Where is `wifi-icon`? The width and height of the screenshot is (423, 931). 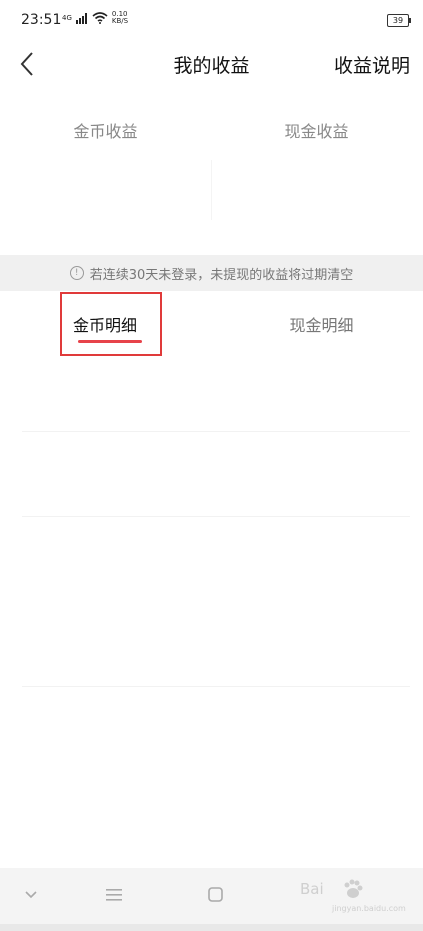 wifi-icon is located at coordinates (100, 18).